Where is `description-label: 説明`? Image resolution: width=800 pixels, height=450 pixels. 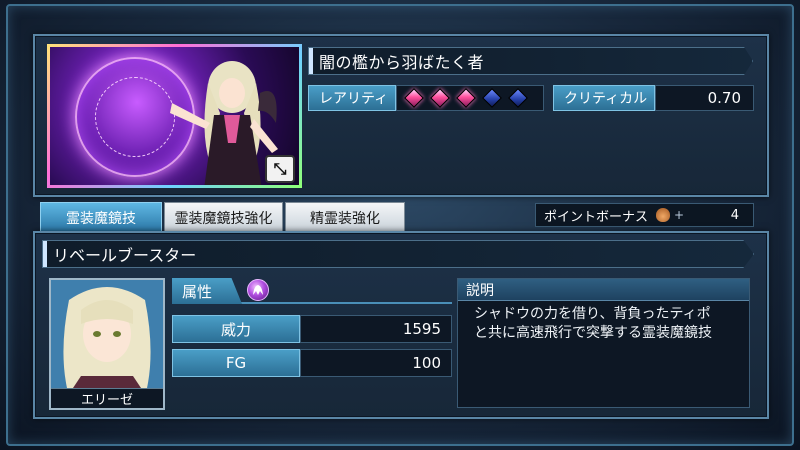 description-label: 説明 is located at coordinates (603, 290).